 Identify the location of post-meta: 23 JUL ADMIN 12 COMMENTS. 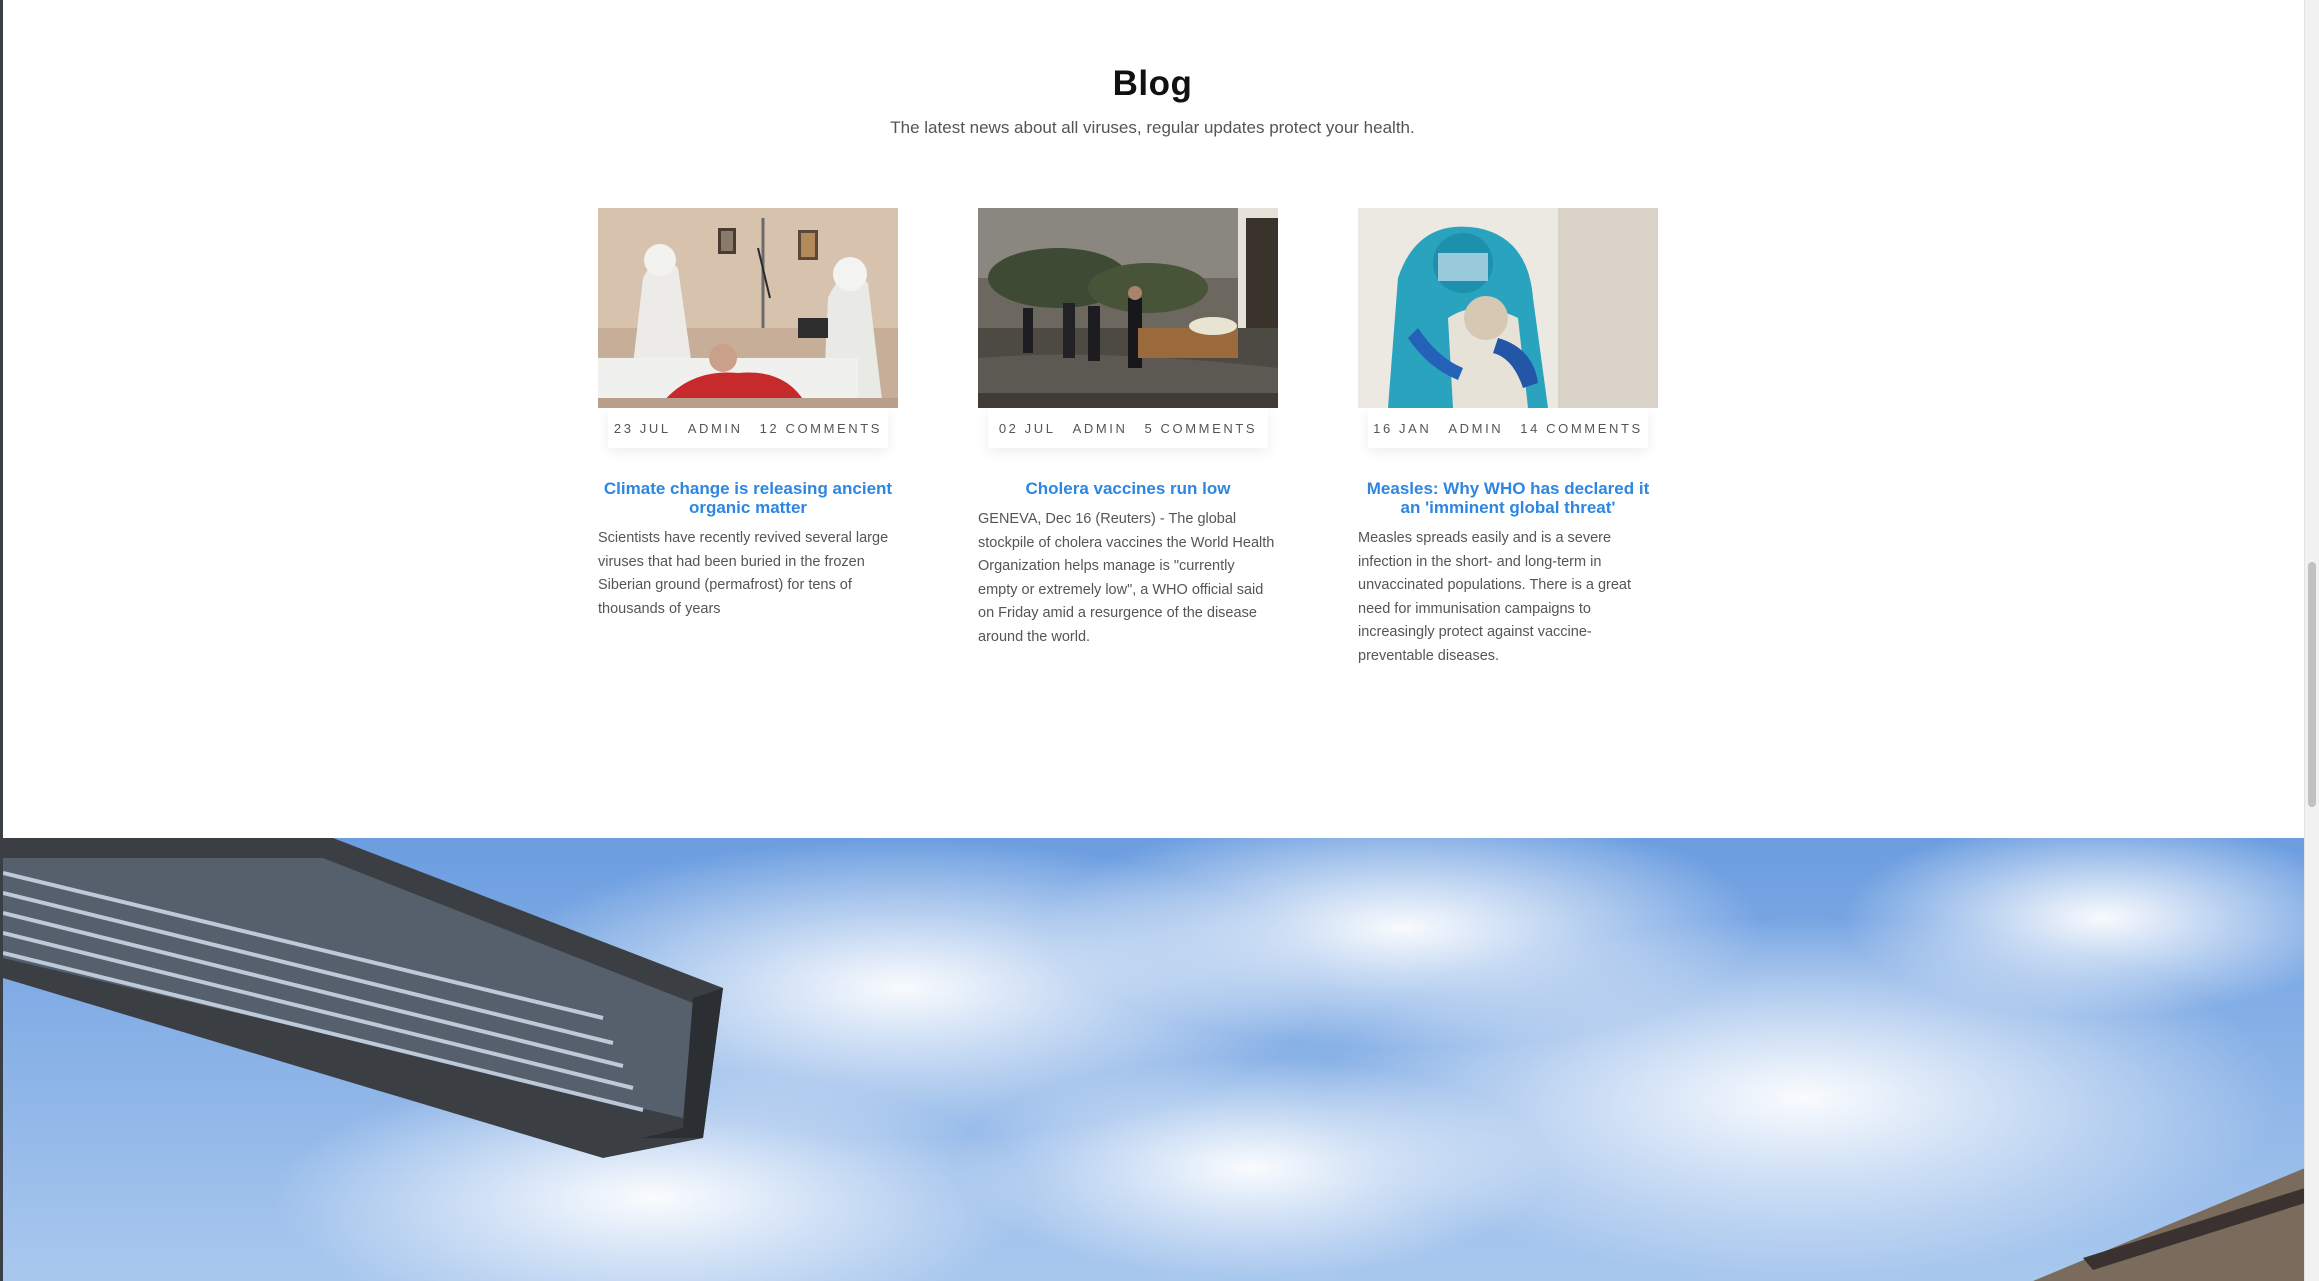
(748, 428).